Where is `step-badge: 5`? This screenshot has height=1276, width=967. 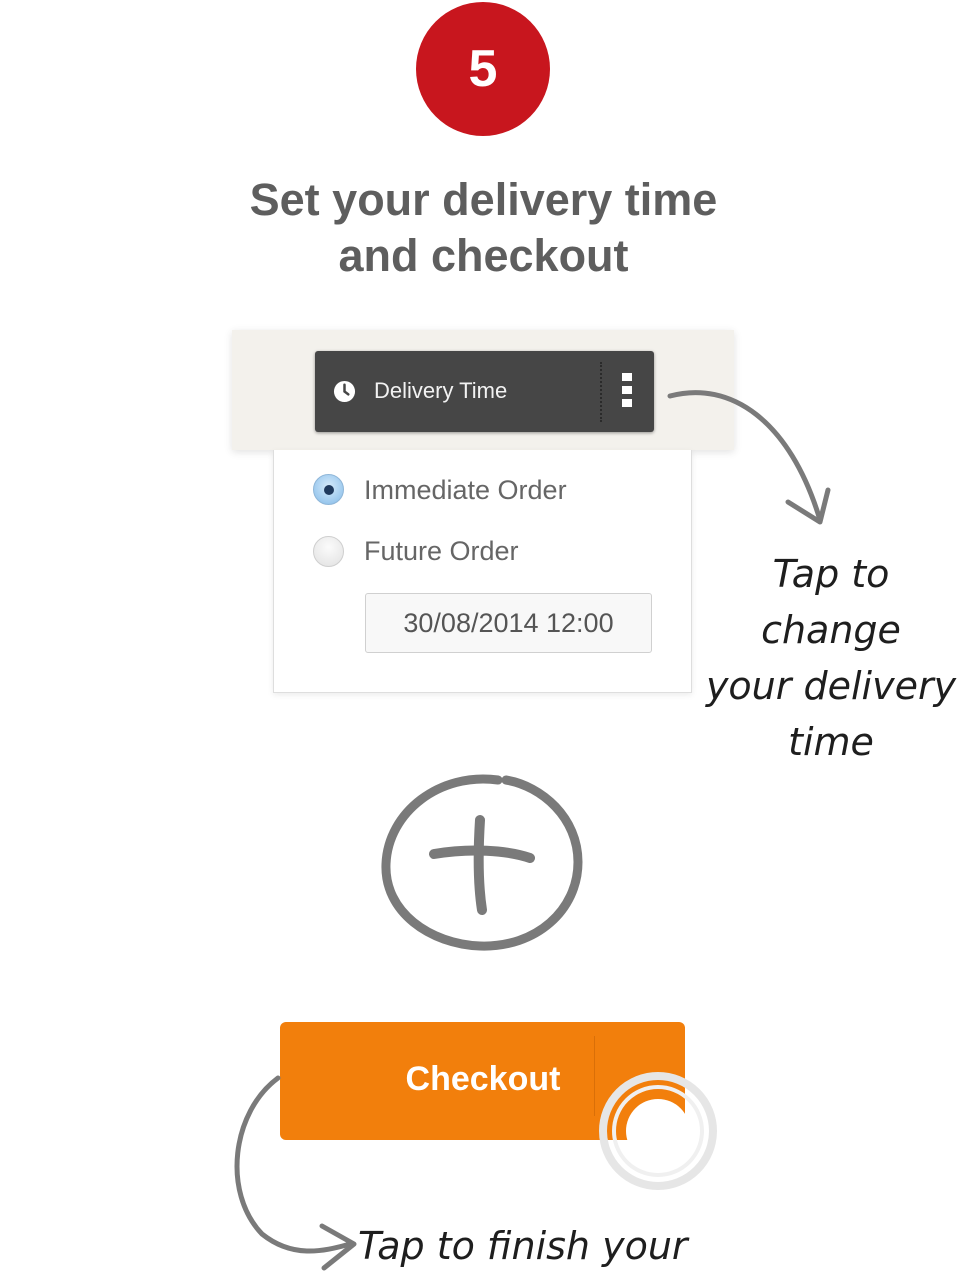
step-badge: 5 is located at coordinates (483, 69).